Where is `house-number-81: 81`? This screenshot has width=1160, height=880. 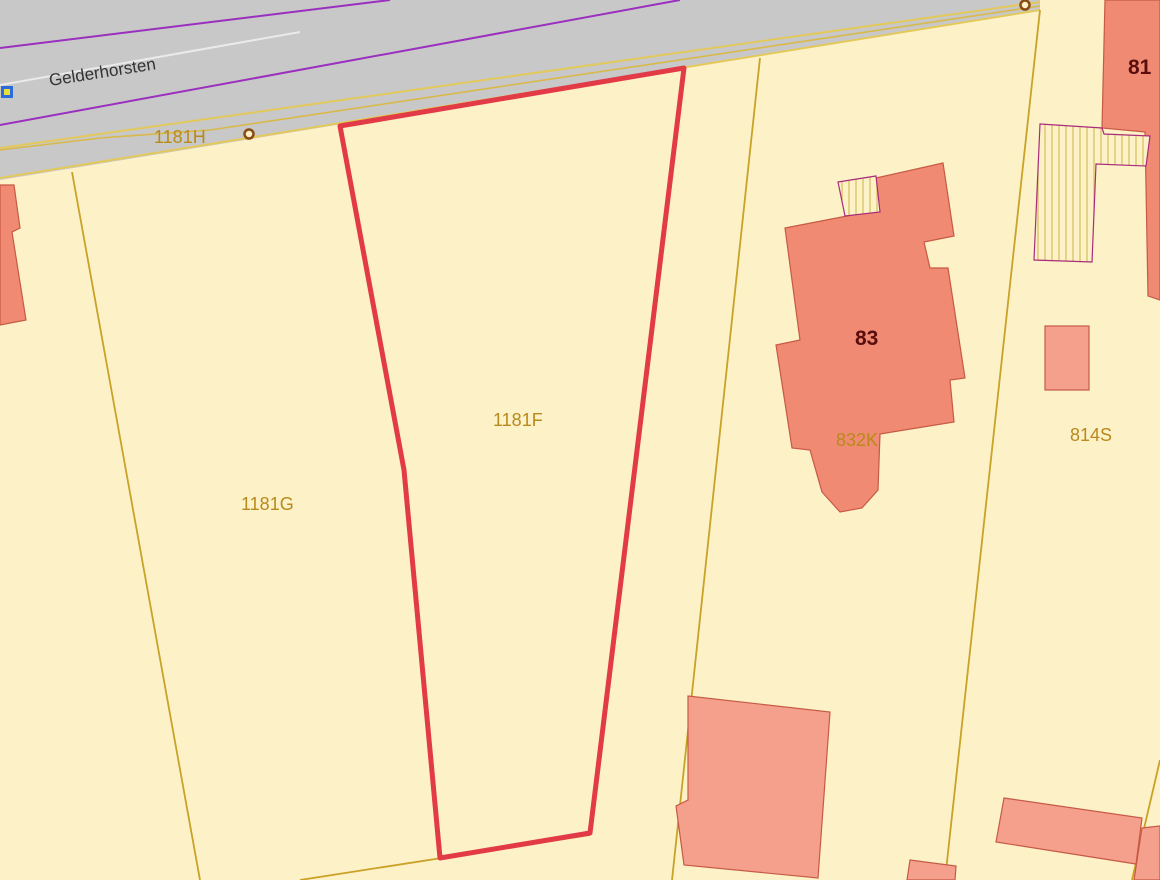
house-number-81: 81 is located at coordinates (1140, 67).